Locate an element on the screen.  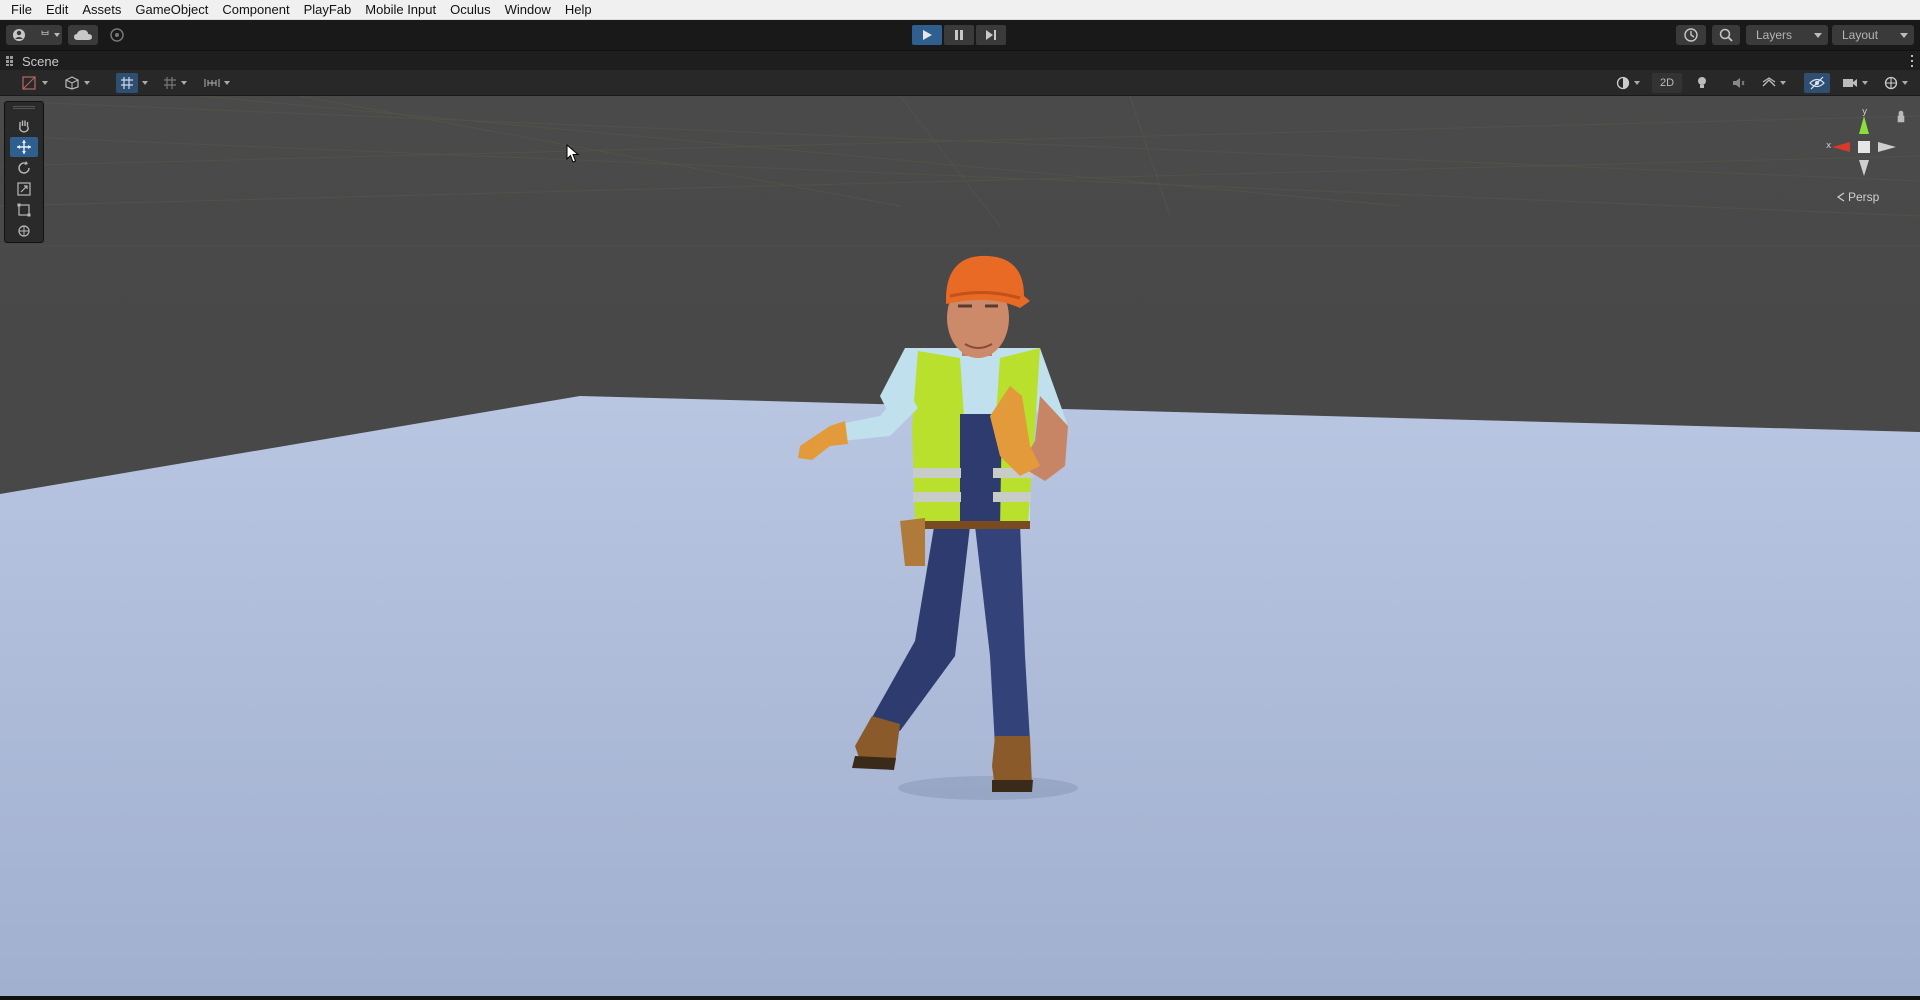
scene-tab-bar: Scene is located at coordinates (960, 60).